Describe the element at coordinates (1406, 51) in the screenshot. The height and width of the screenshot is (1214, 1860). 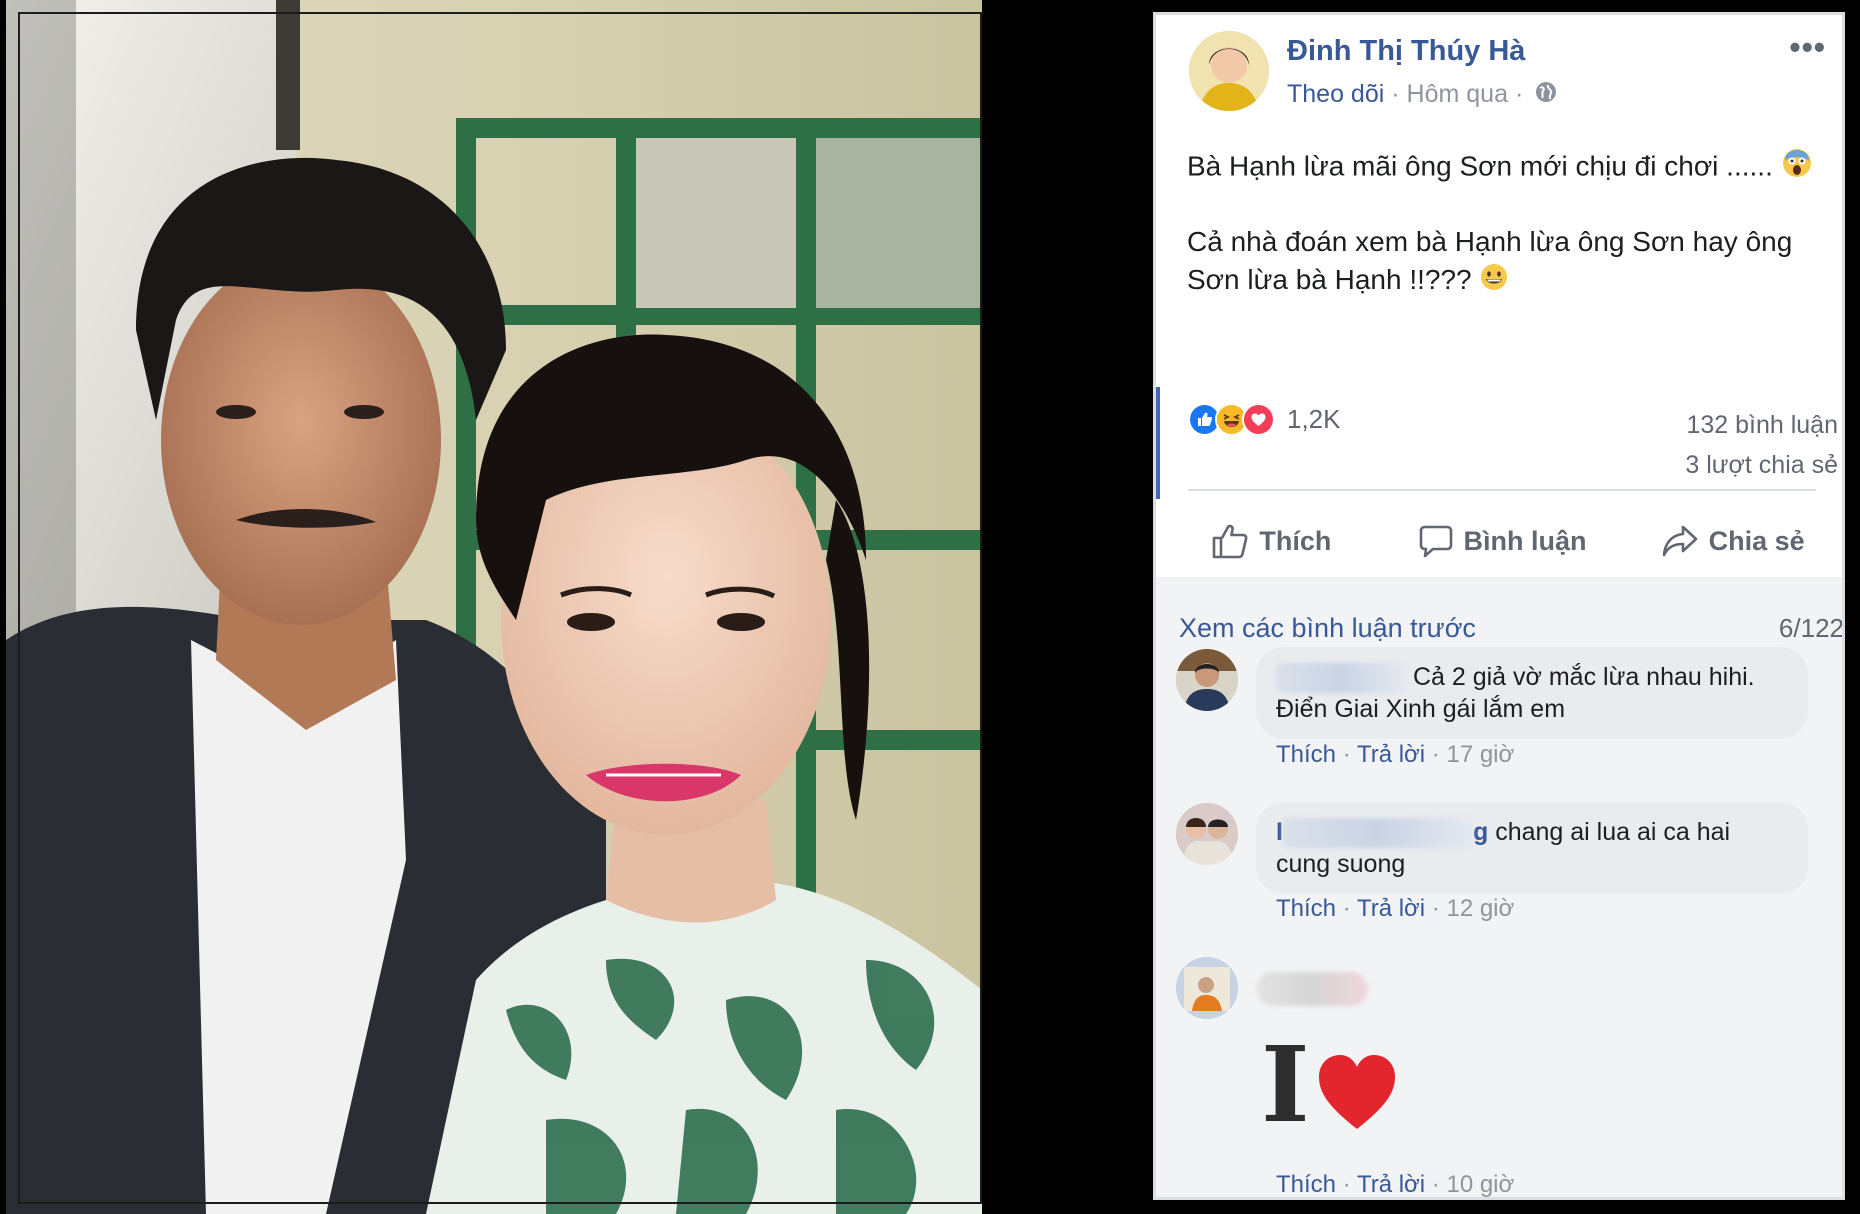
I see `author-name: Đinh Thị Thúy Hà` at that location.